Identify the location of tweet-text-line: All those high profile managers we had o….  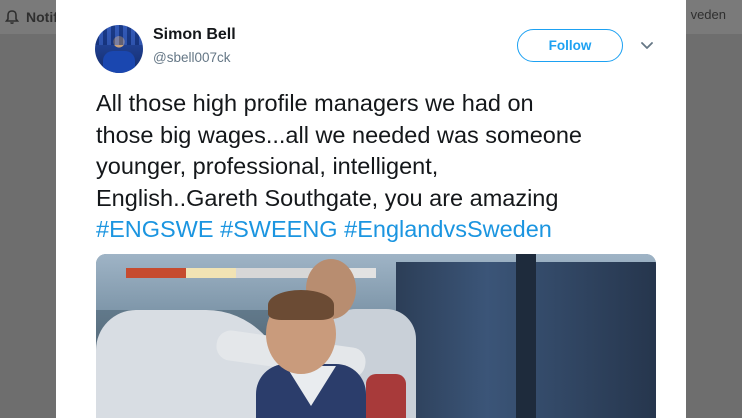
(315, 103).